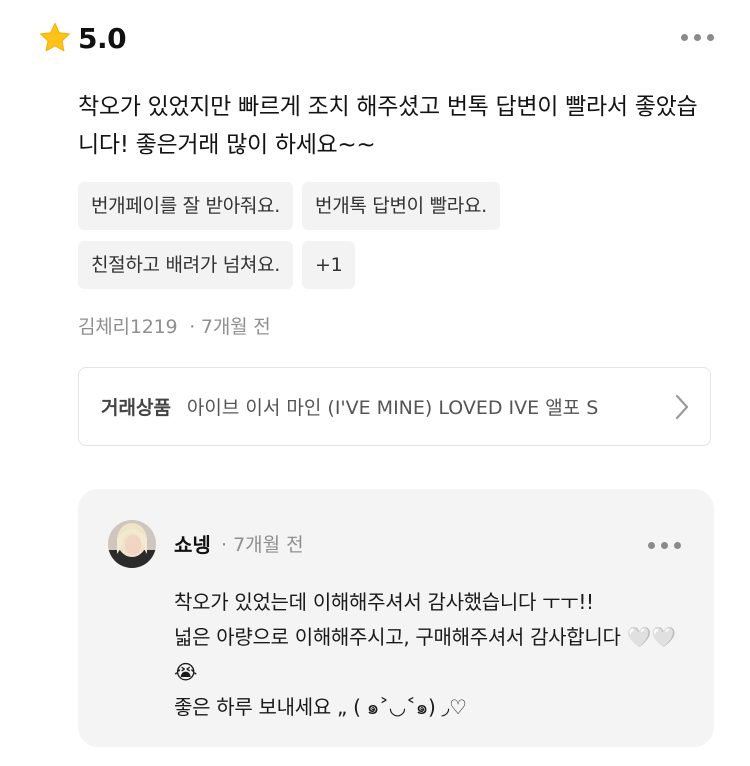 This screenshot has height=766, width=750. Describe the element at coordinates (186, 206) in the screenshot. I see `review-tag: 번개페이를 잘 받아줘요.` at that location.